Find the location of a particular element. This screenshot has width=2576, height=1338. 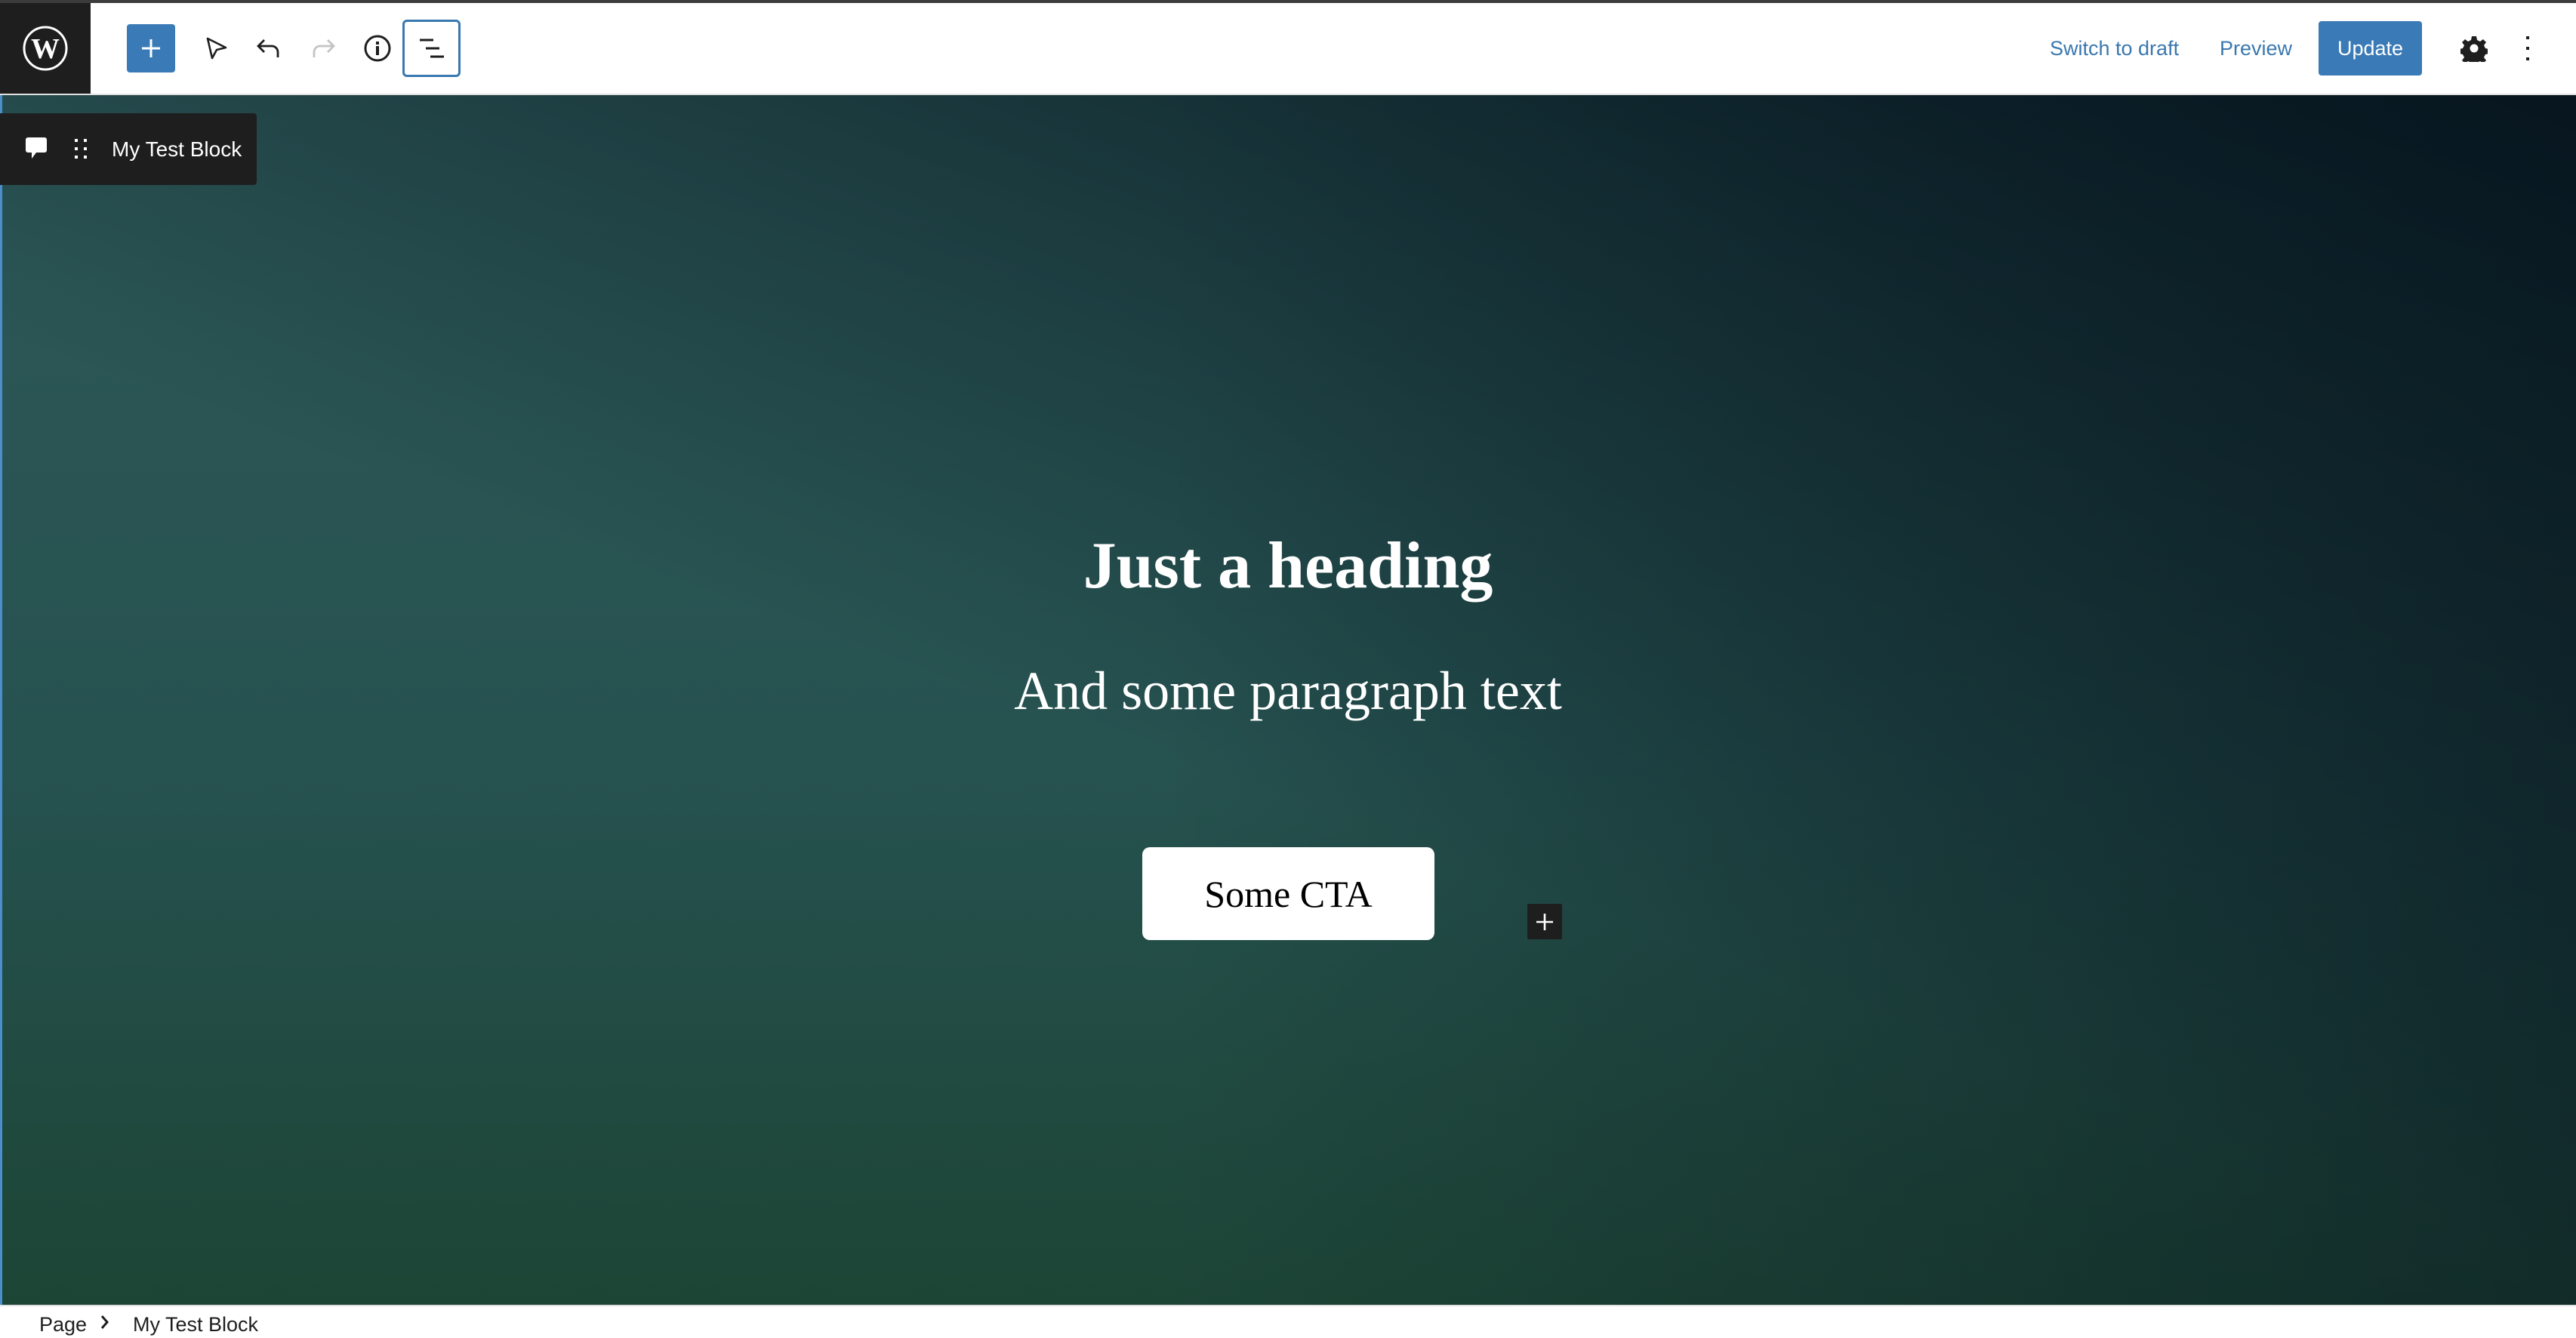

cta-button: Some CTA is located at coordinates (1288, 893).